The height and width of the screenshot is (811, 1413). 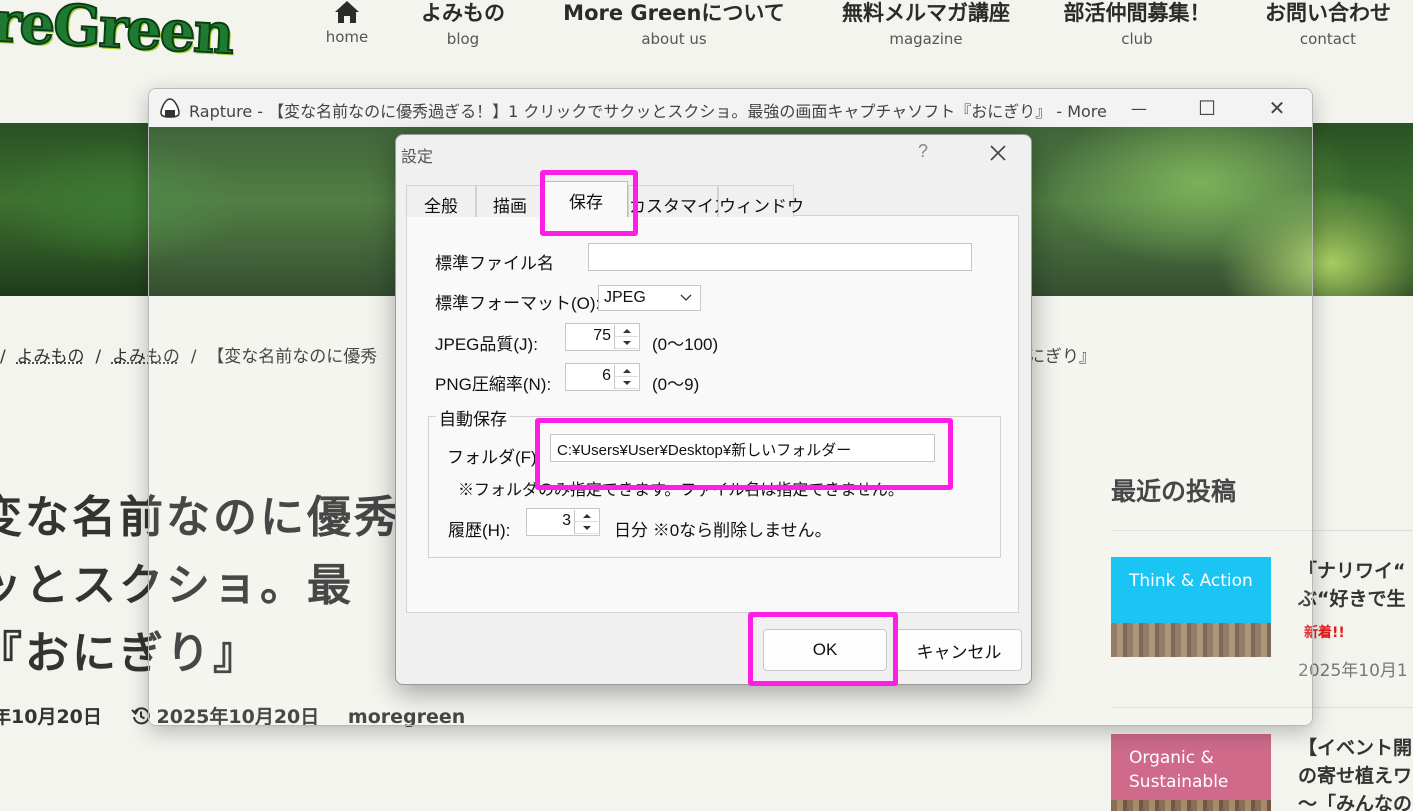 What do you see at coordinates (674, 13) in the screenshot?
I see `nav-about-label: More Greenについて` at bounding box center [674, 13].